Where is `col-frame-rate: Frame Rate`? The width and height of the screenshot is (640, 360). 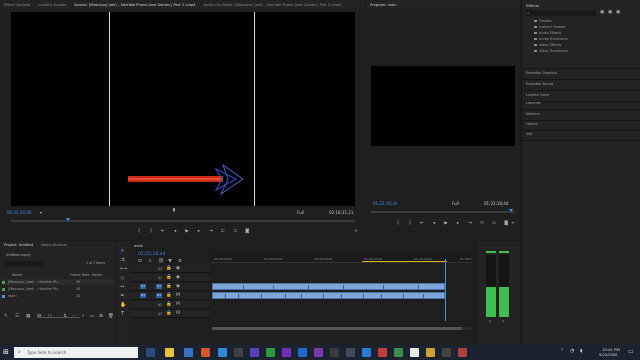 col-frame-rate: Frame Rate is located at coordinates (81, 275).